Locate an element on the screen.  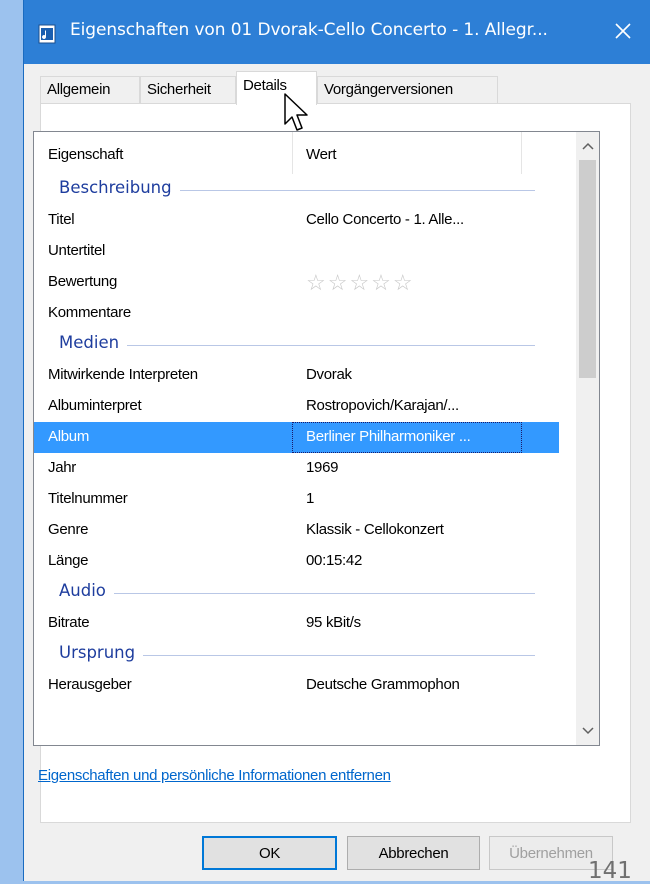
tab-sicherheit: Sicherheit is located at coordinates (188, 89).